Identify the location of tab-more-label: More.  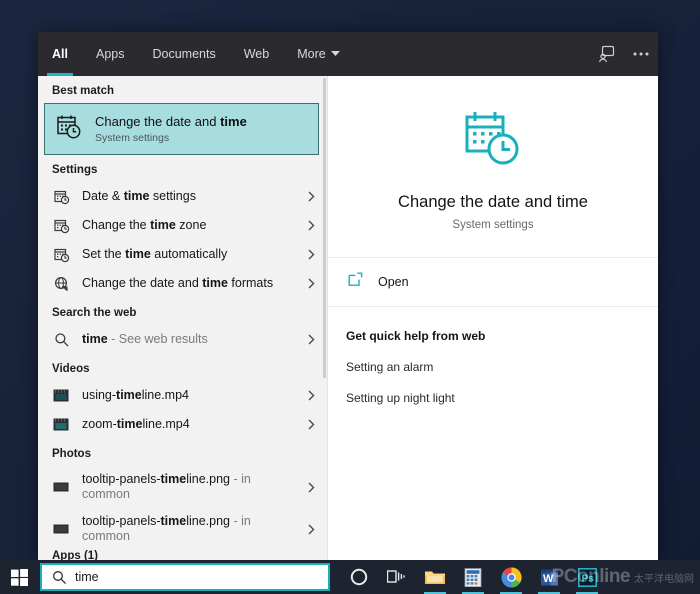
(311, 54).